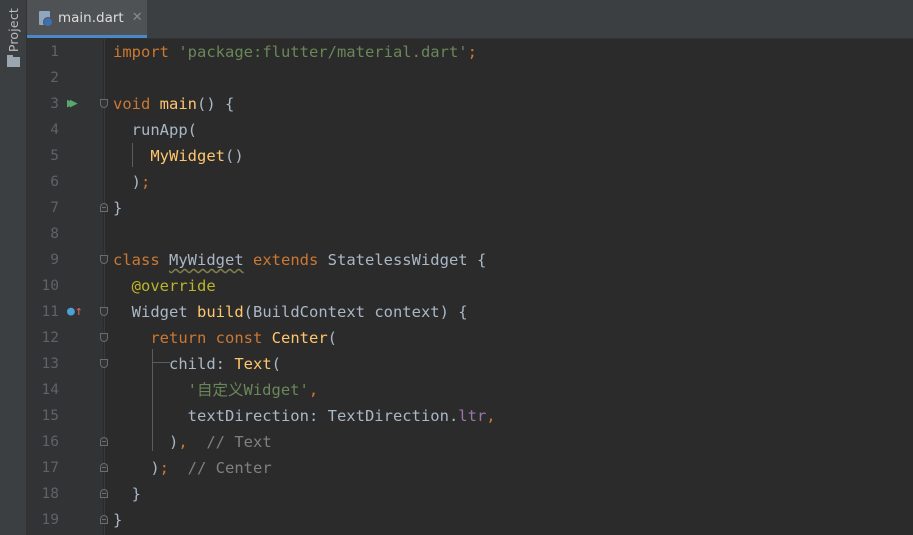 This screenshot has width=913, height=535. What do you see at coordinates (470, 286) in the screenshot?
I see `code-line: 10 @override` at bounding box center [470, 286].